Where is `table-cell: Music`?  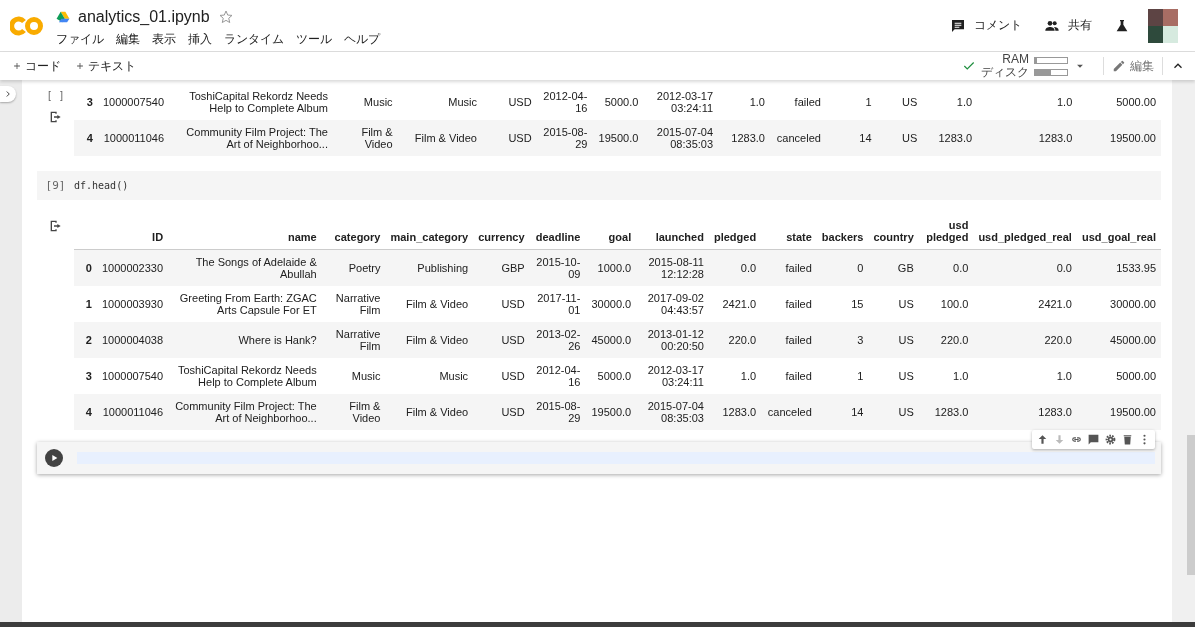
table-cell: Music is located at coordinates (353, 376).